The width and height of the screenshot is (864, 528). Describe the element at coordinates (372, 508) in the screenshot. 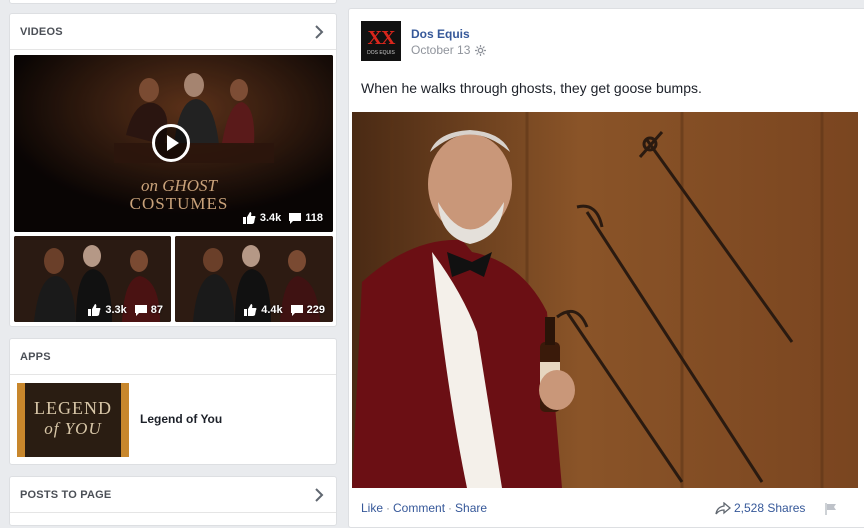

I see `like-link: Like` at that location.